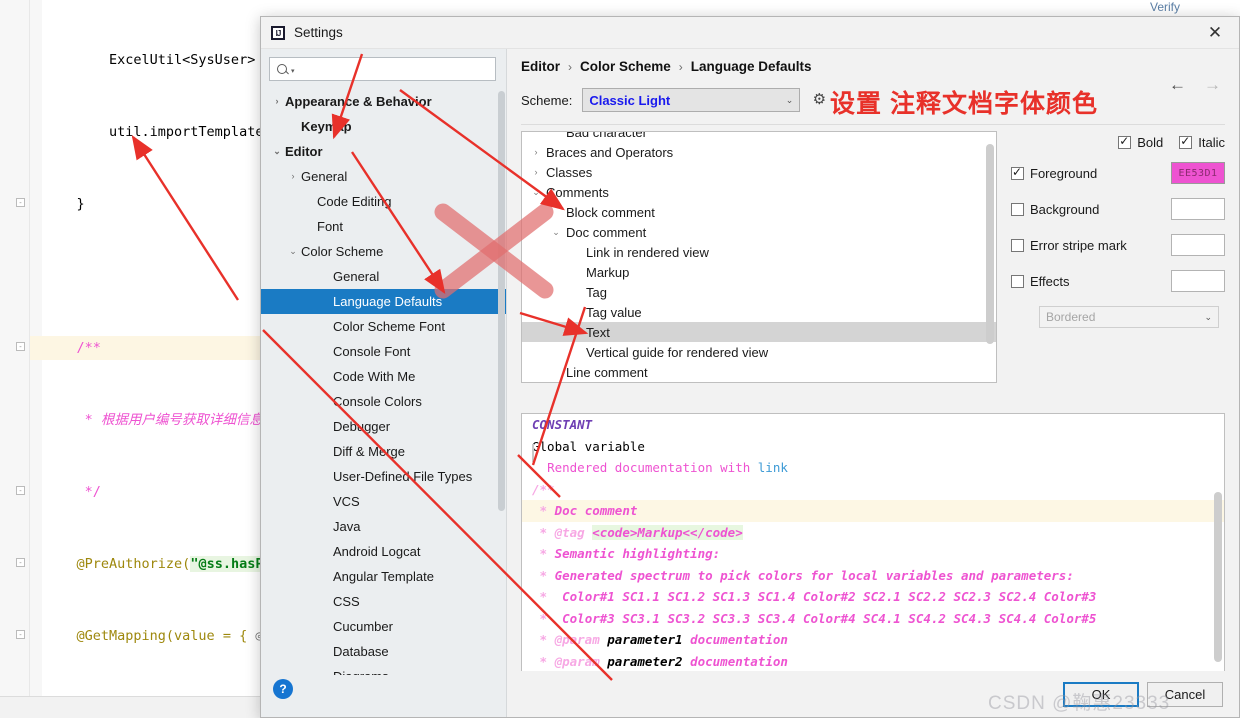 This screenshot has height=718, width=1240. I want to click on sidebar-item-label: Editor, so click(304, 151).